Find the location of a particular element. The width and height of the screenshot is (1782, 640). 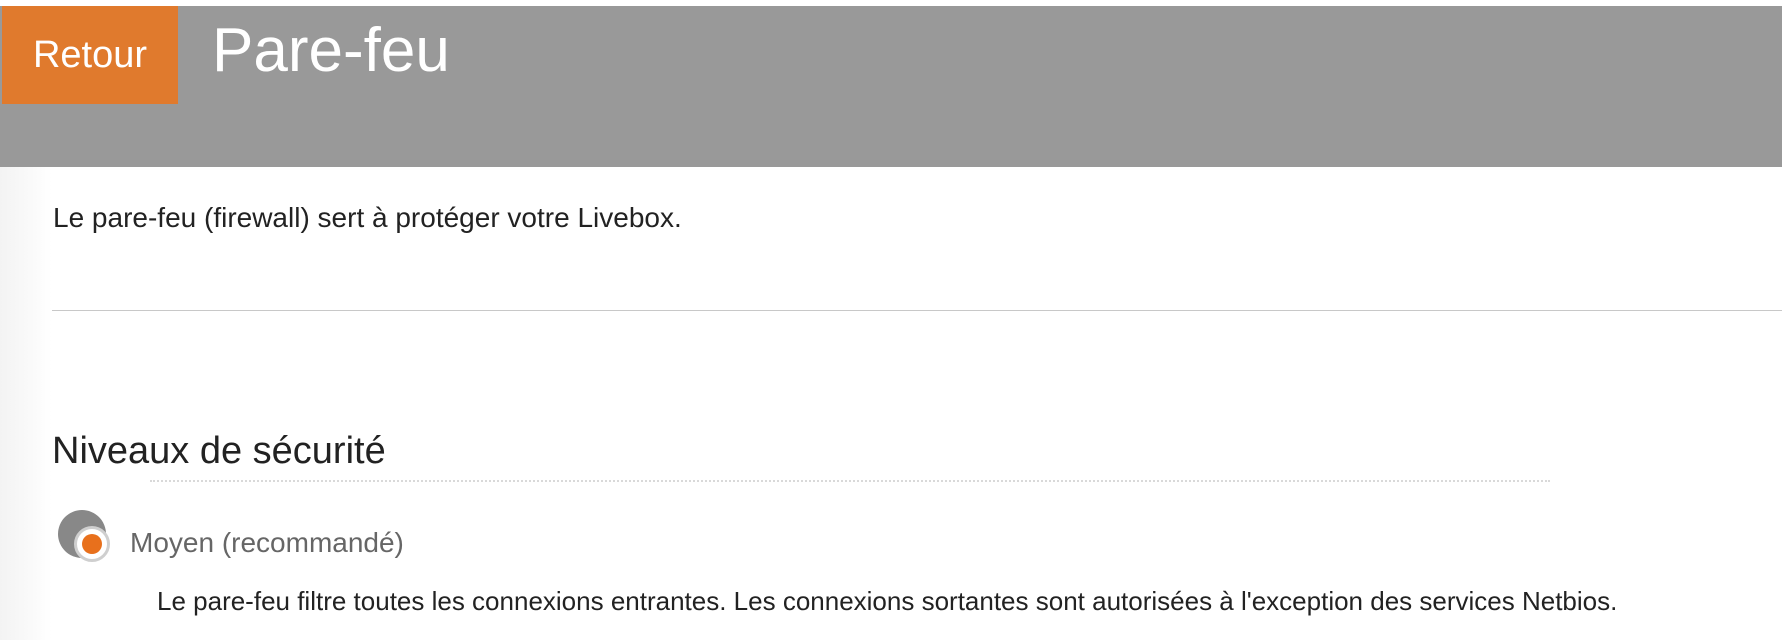

security-level-option-medium: Moyen (recommandé) is located at coordinates (231, 538).